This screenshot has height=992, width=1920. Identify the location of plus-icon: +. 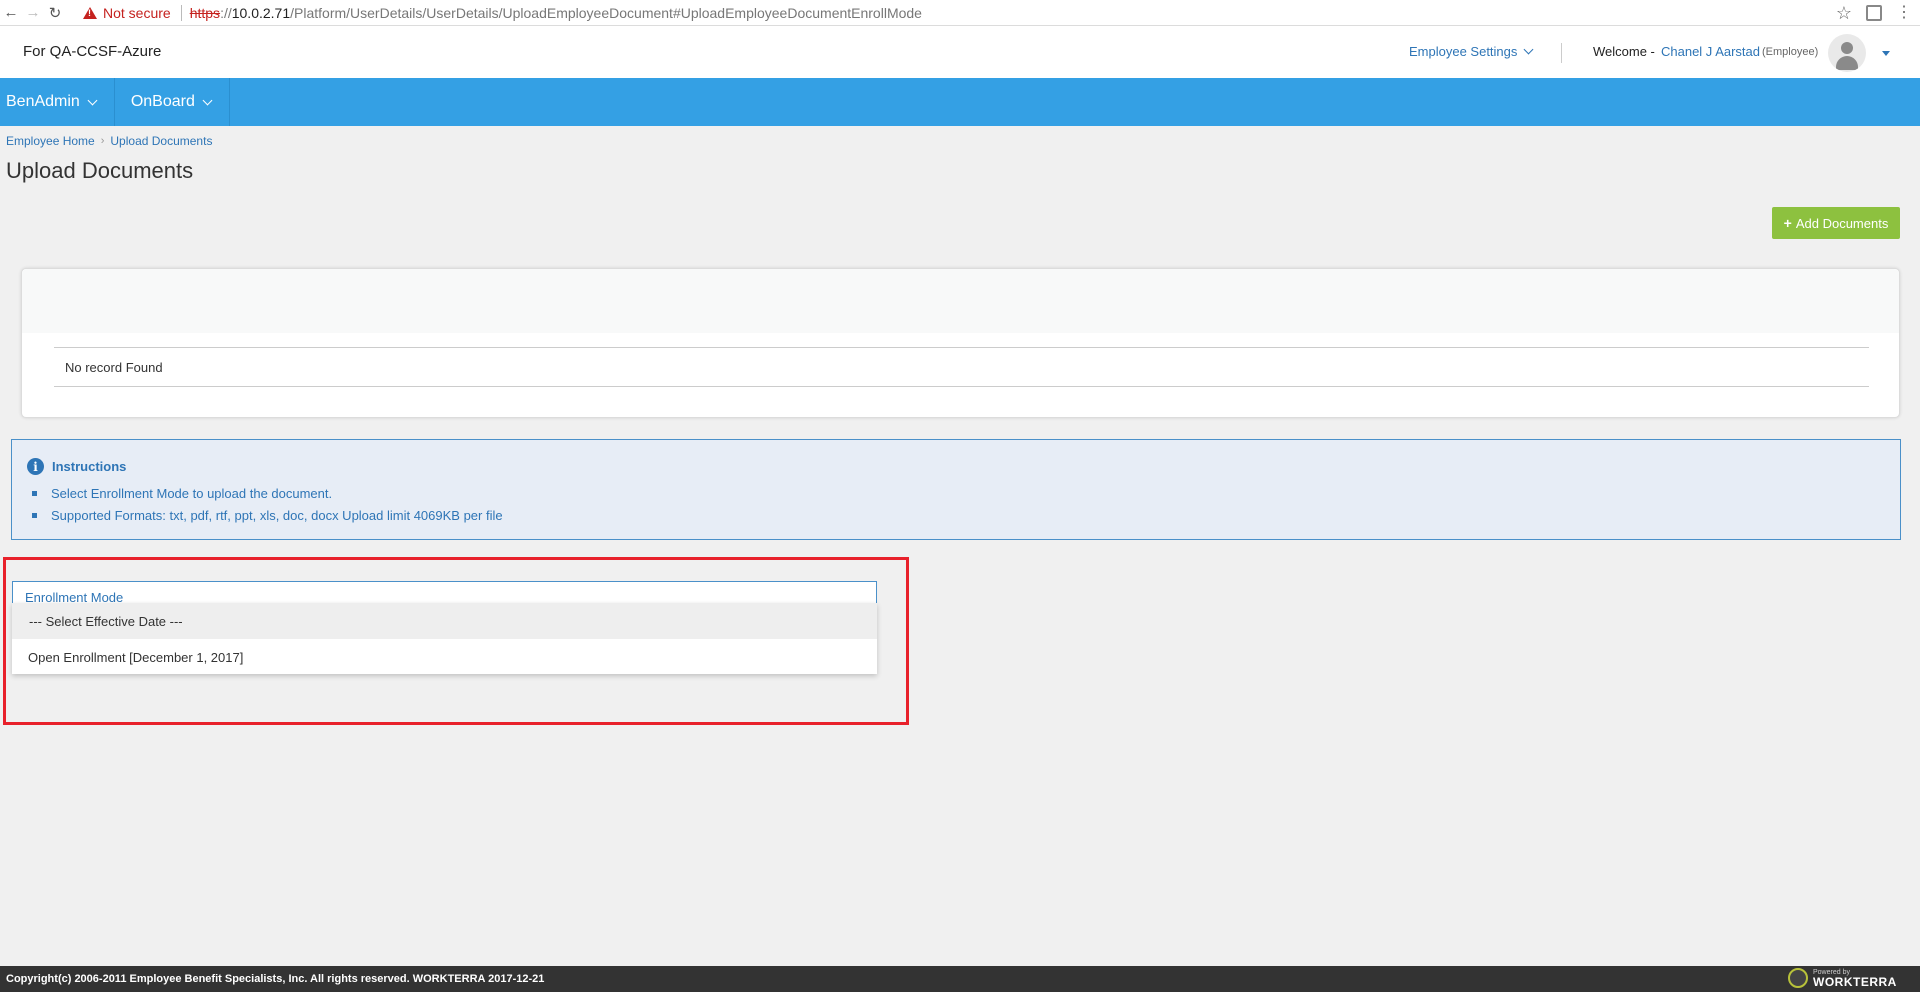
(1787, 223).